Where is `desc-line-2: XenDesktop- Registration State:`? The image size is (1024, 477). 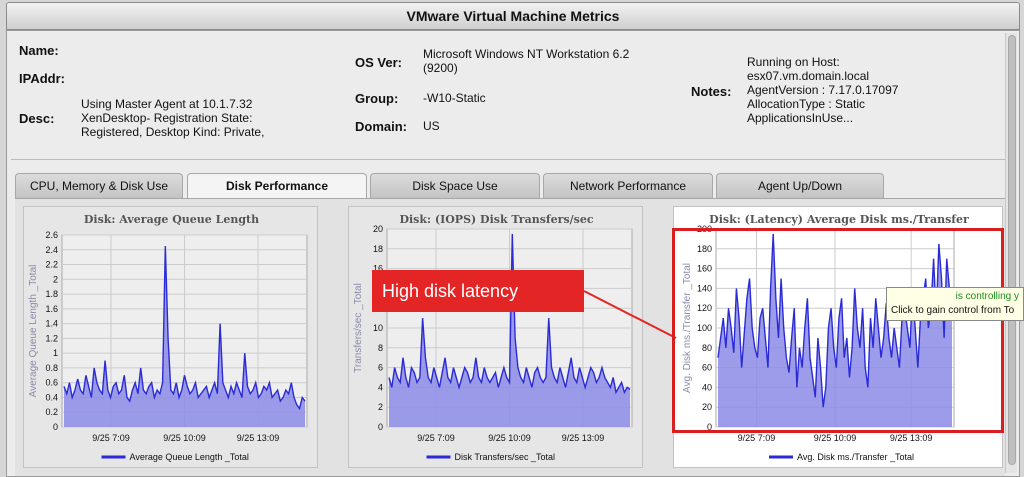
desc-line-2: XenDesktop- Registration State: is located at coordinates (167, 118).